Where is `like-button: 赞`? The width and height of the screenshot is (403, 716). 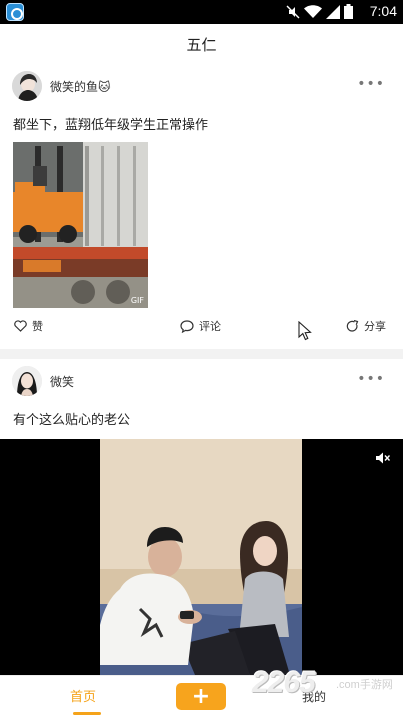
like-button: 赞 is located at coordinates (28, 326).